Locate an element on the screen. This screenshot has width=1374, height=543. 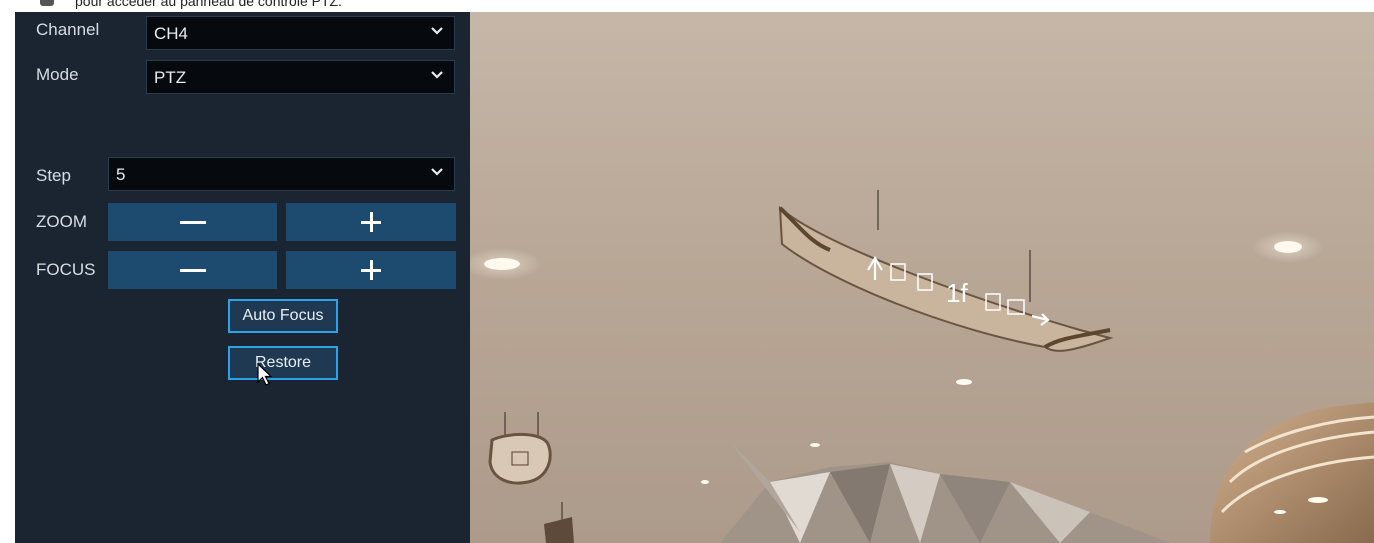
note-icon is located at coordinates (47, 3).